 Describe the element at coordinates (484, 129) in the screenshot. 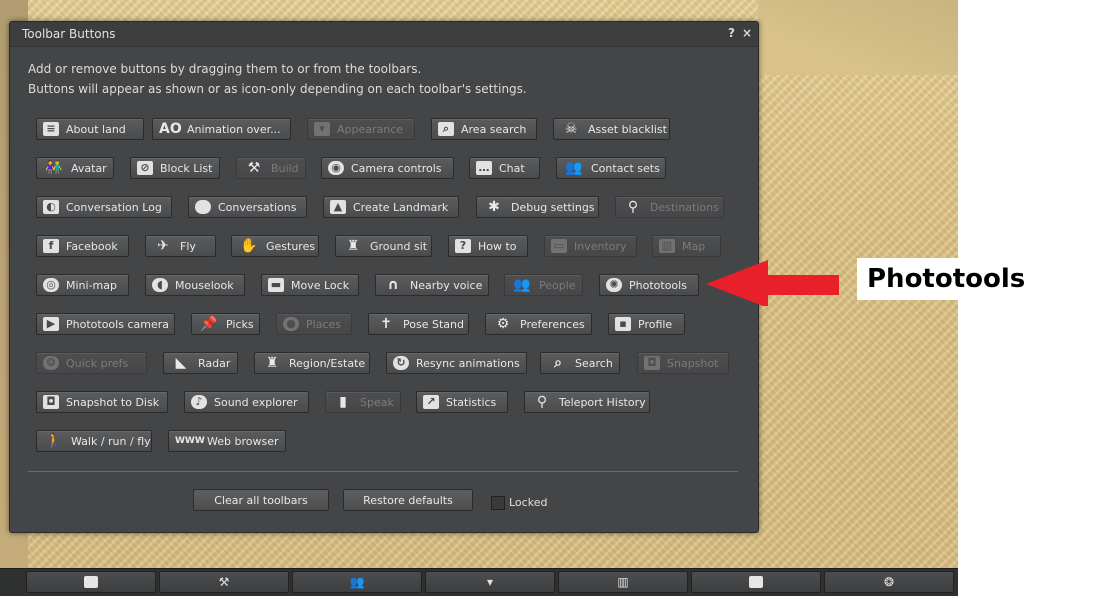

I see `area-search-button: ⌕ Area search` at that location.